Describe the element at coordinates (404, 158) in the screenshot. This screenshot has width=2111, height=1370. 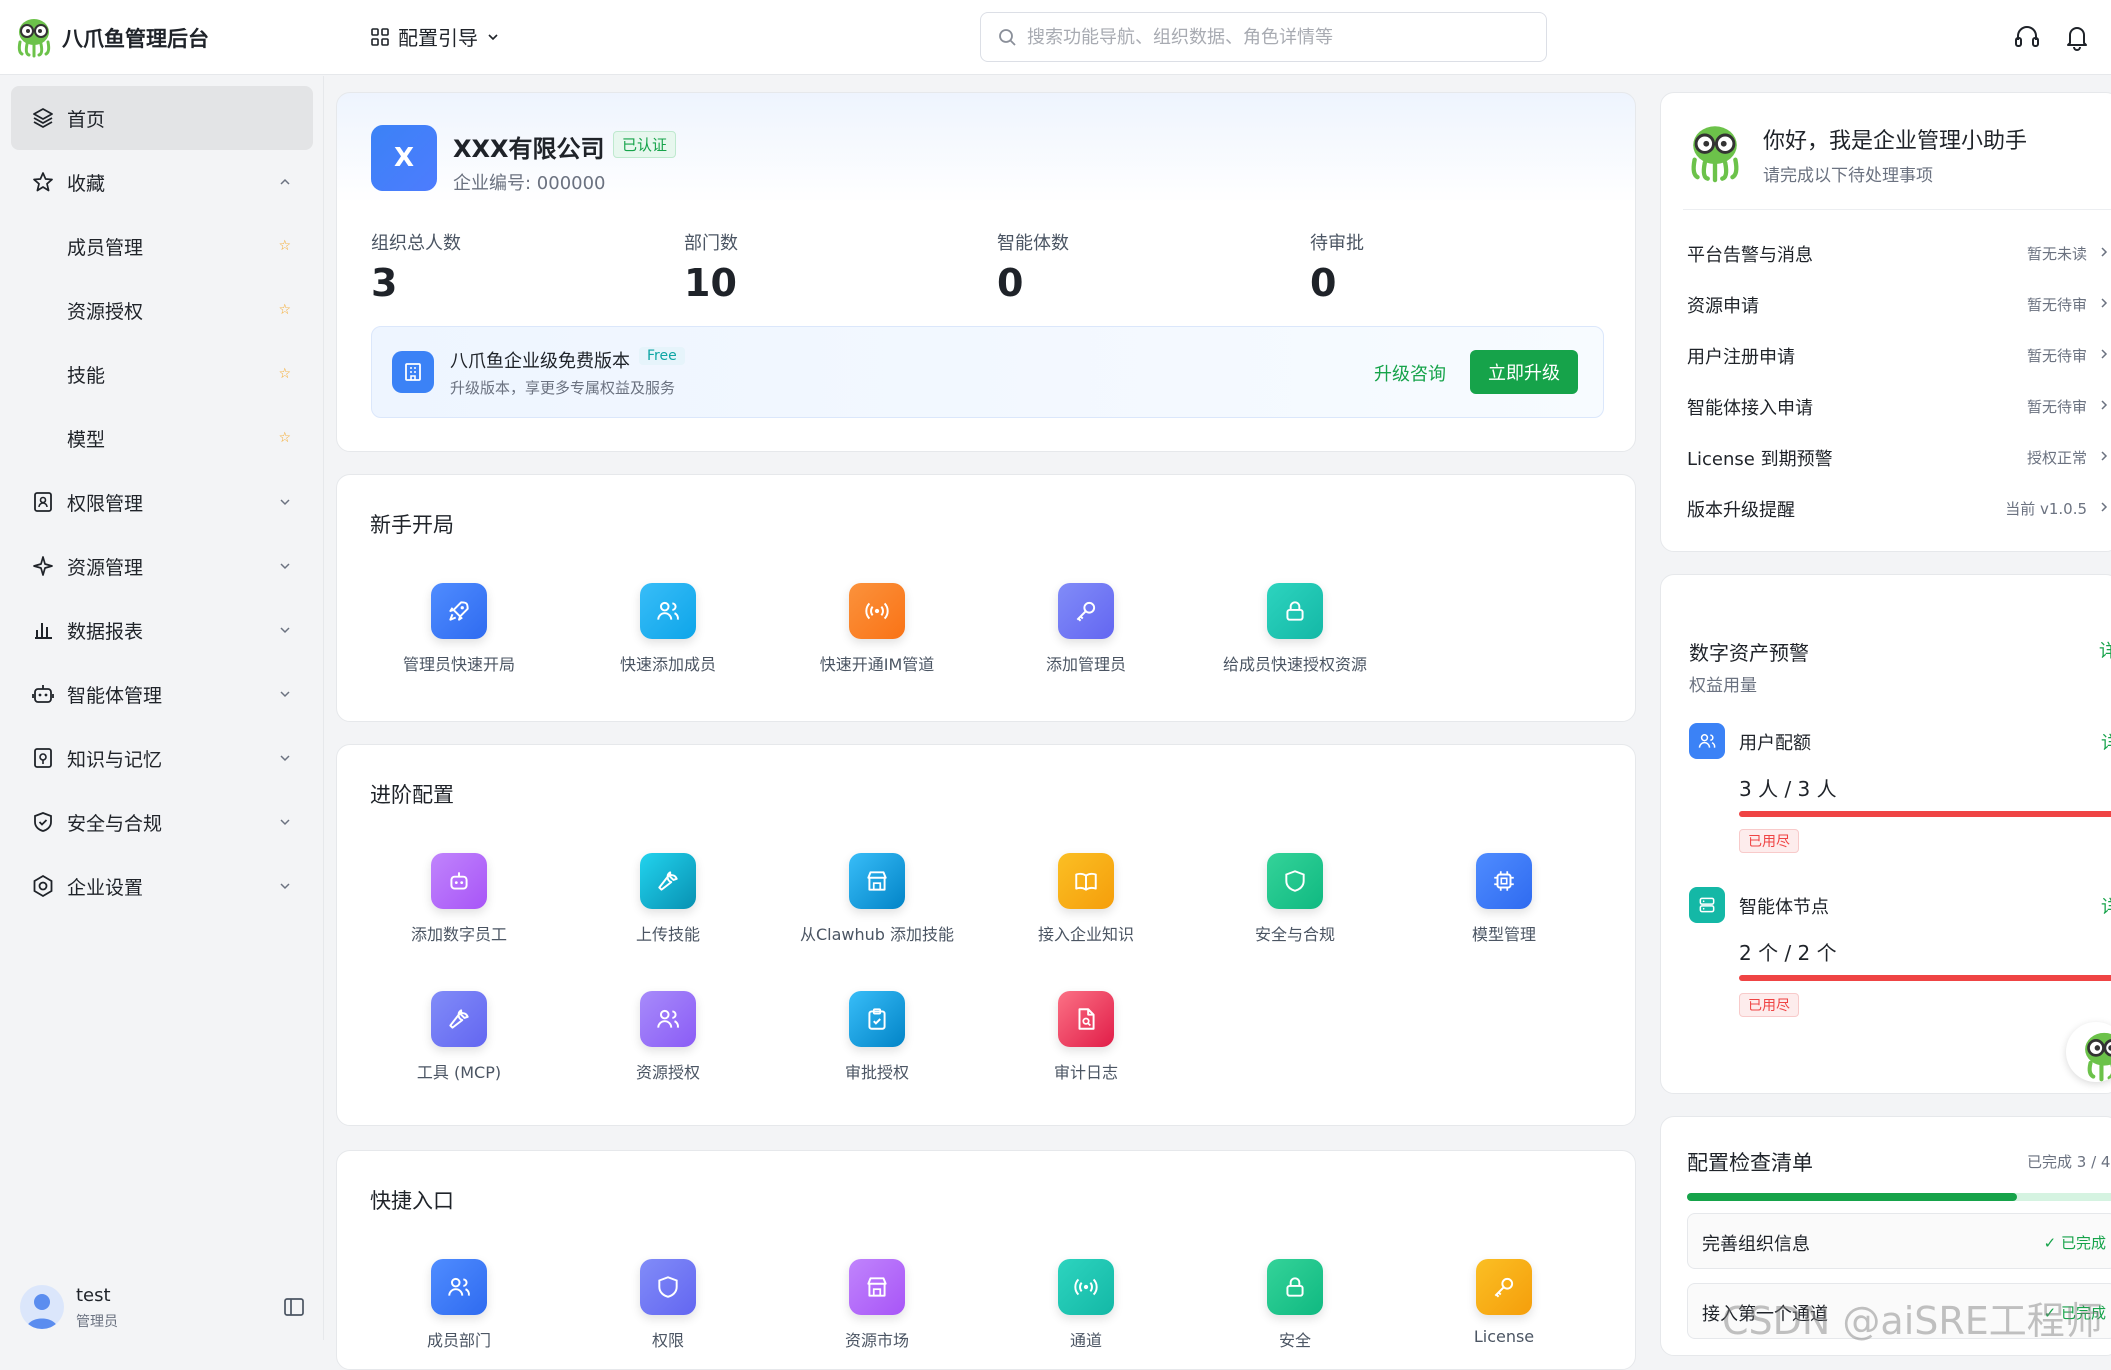
I see `company-logo: X` at that location.